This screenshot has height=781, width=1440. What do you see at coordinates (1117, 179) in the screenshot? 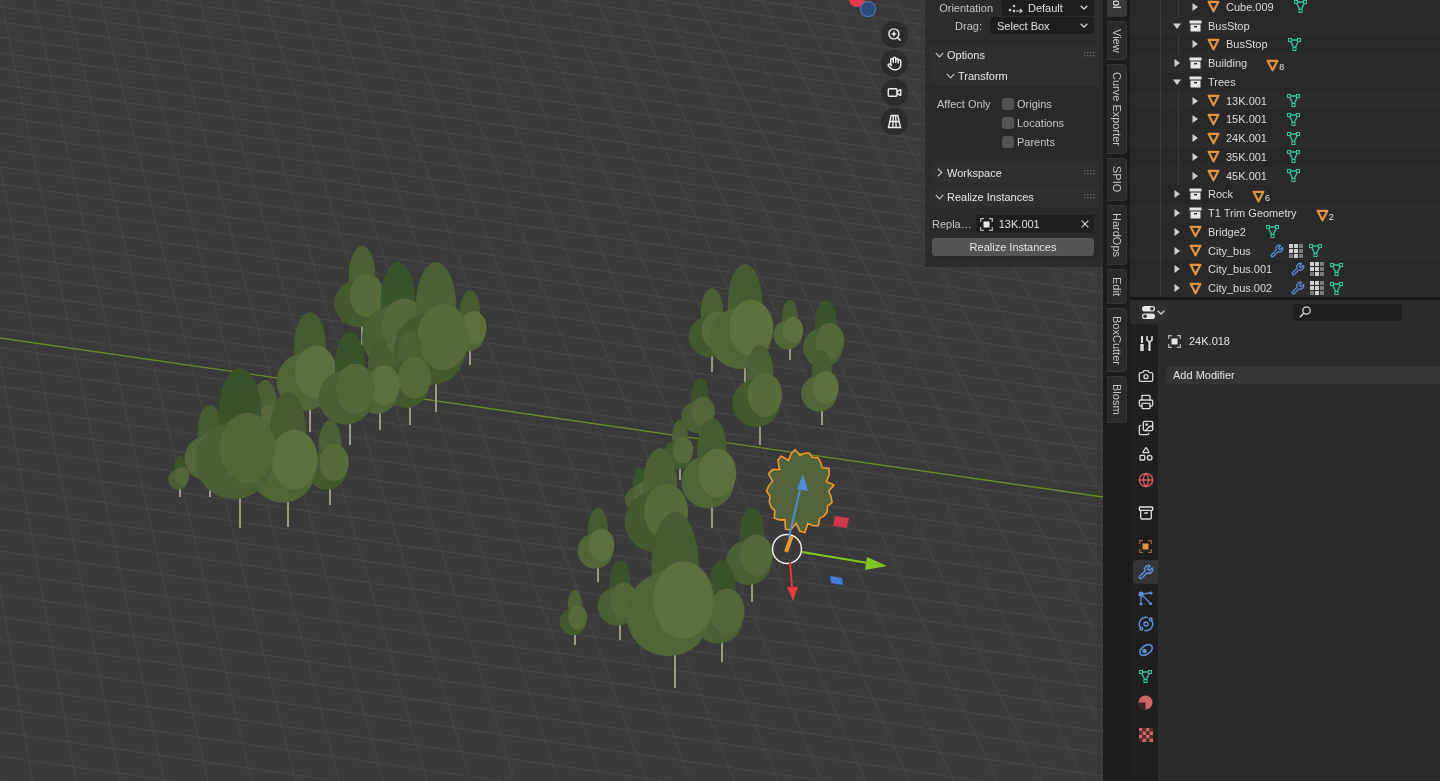
I see `sidebar-tab: SPIO` at bounding box center [1117, 179].